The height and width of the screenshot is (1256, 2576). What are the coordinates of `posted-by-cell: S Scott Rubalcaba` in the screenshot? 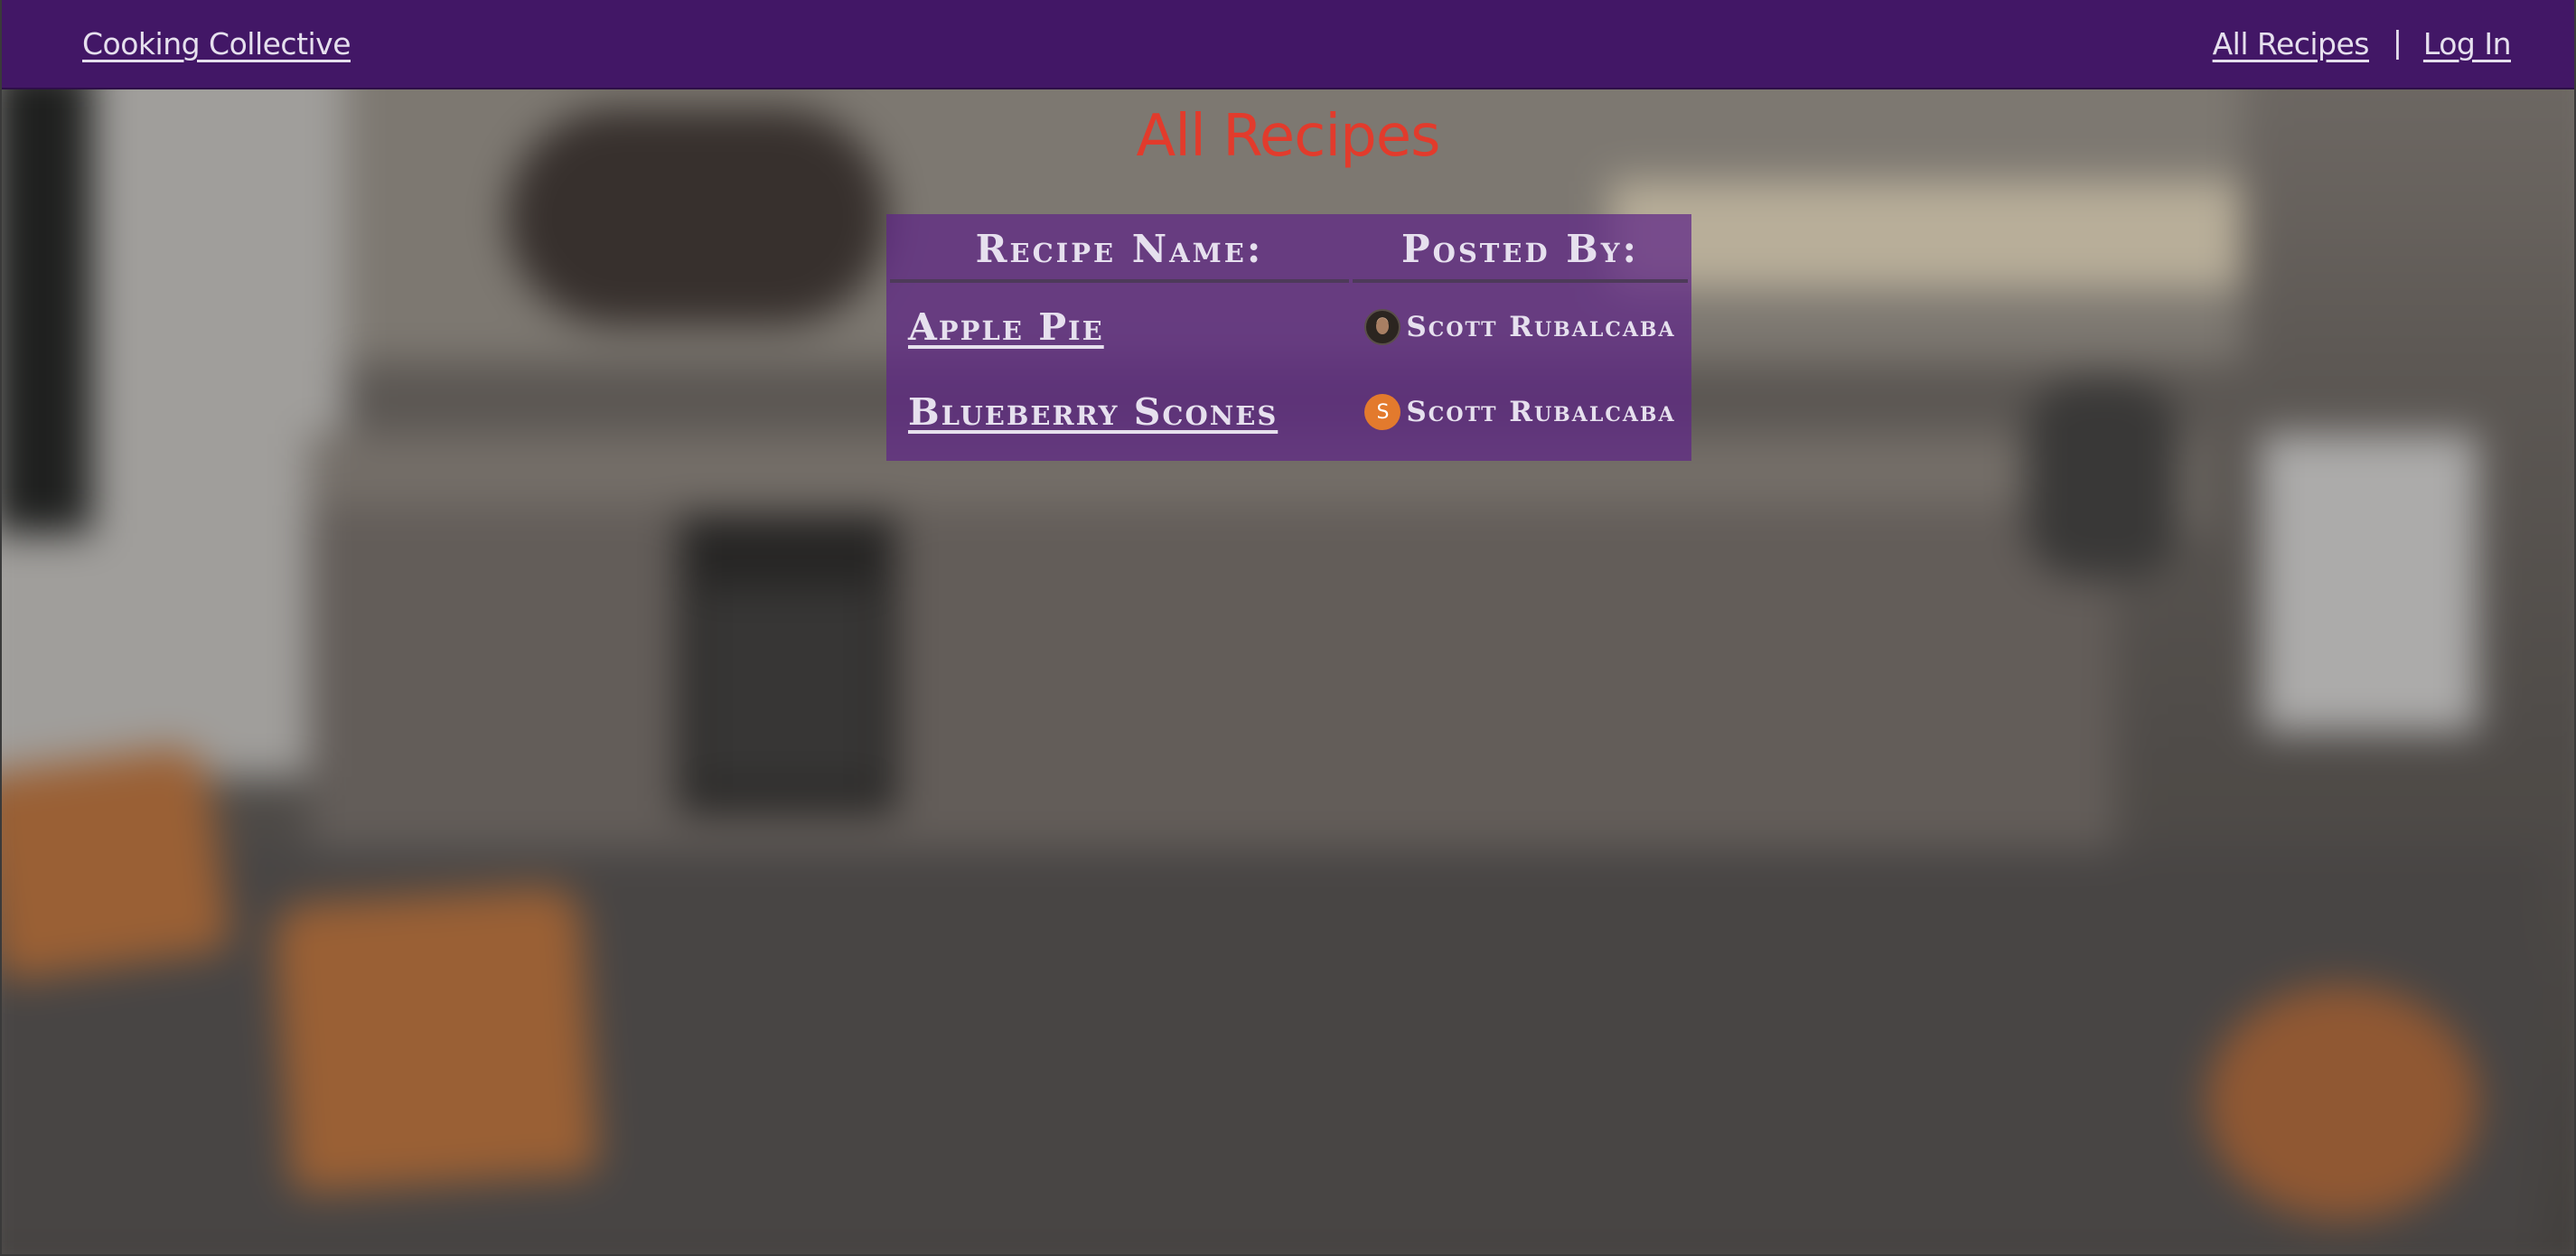 It's located at (1520, 412).